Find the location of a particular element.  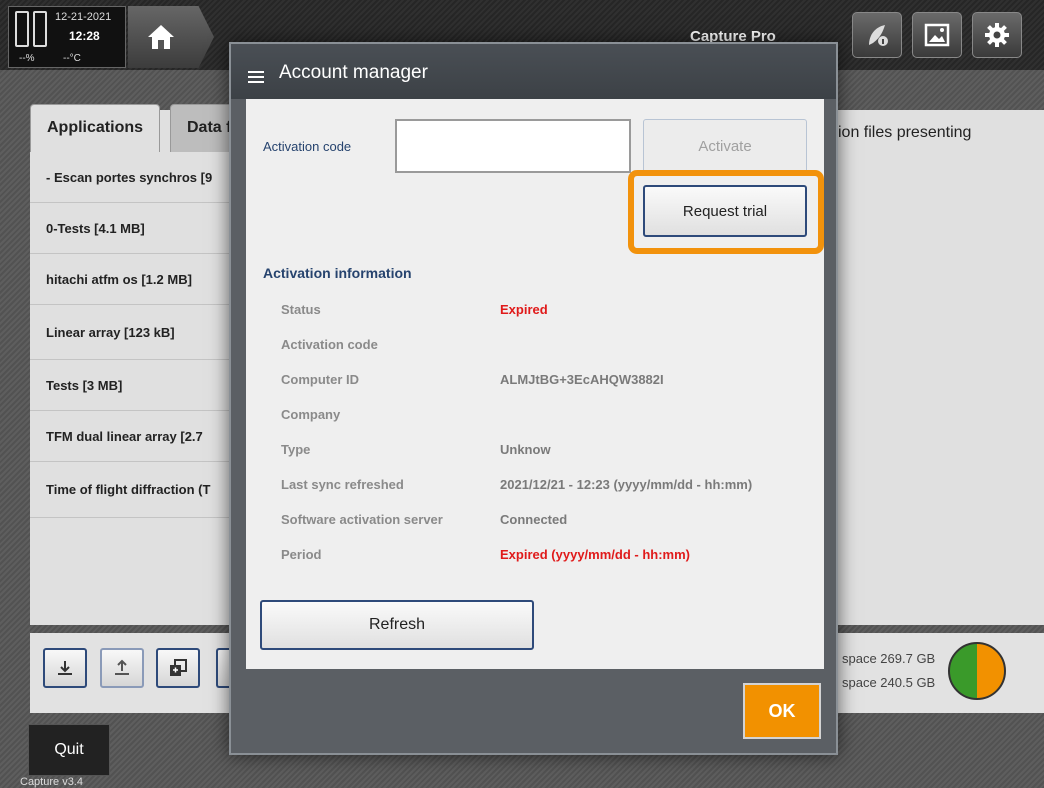

image-button is located at coordinates (937, 35).